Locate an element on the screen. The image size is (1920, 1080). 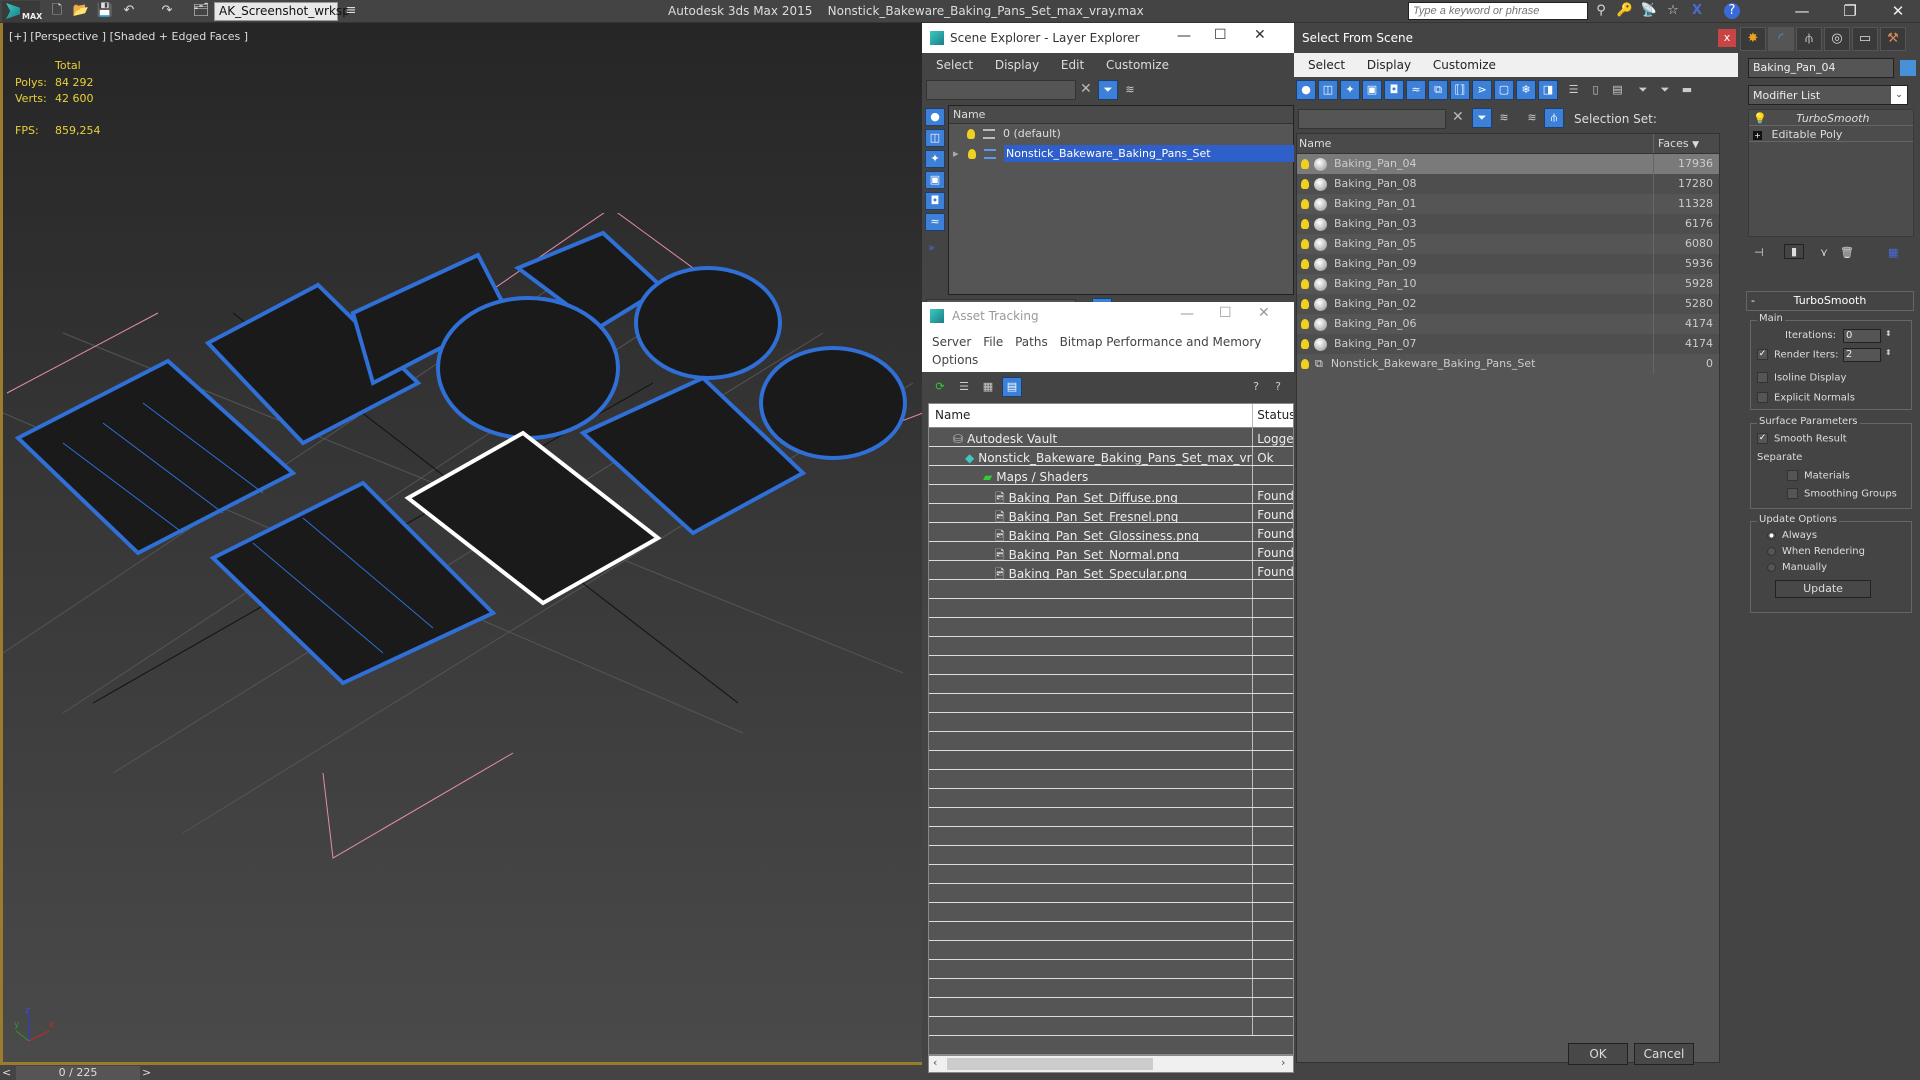
update-always-radio: Always is located at coordinates (1792, 535).